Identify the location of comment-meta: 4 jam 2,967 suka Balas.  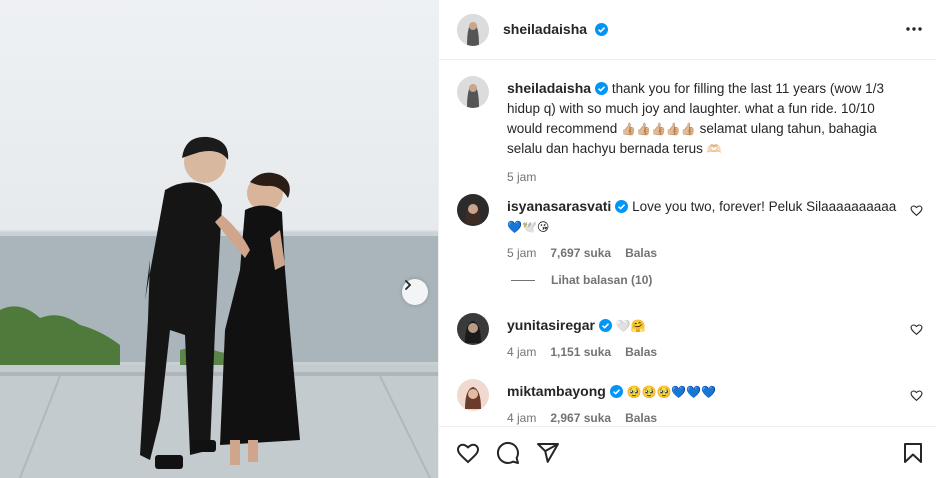
(707, 418).